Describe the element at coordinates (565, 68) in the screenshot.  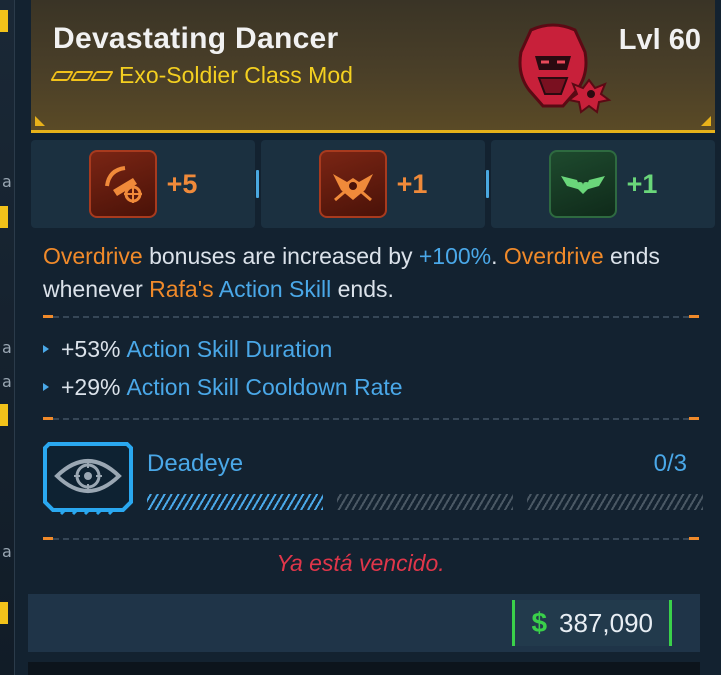
I see `class-mod-helmet-icon` at that location.